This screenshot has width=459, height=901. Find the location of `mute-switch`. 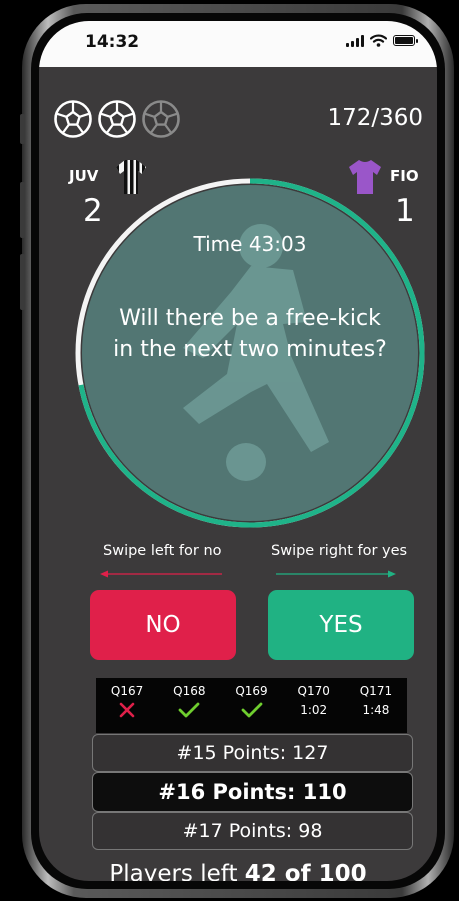

mute-switch is located at coordinates (22, 129).